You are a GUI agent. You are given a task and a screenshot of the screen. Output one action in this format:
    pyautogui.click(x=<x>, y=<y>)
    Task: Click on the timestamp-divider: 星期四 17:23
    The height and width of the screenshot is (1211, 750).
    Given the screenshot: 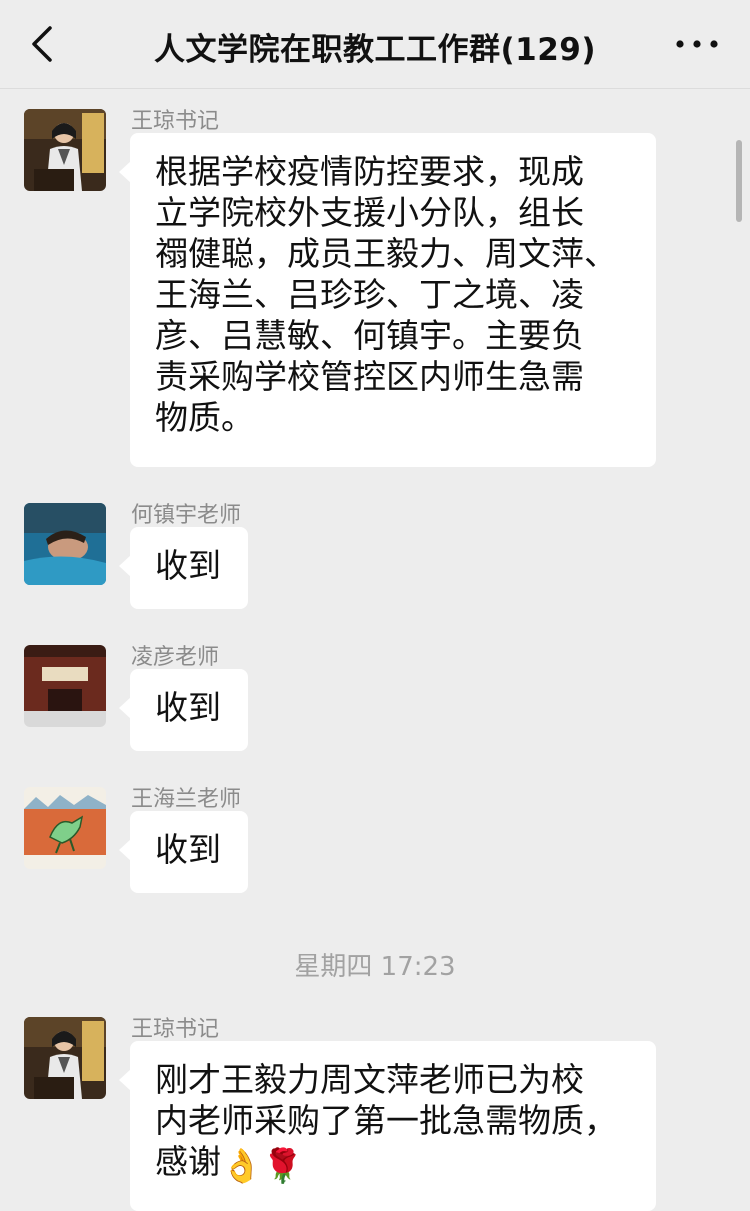 What is the action you would take?
    pyautogui.click(x=375, y=967)
    